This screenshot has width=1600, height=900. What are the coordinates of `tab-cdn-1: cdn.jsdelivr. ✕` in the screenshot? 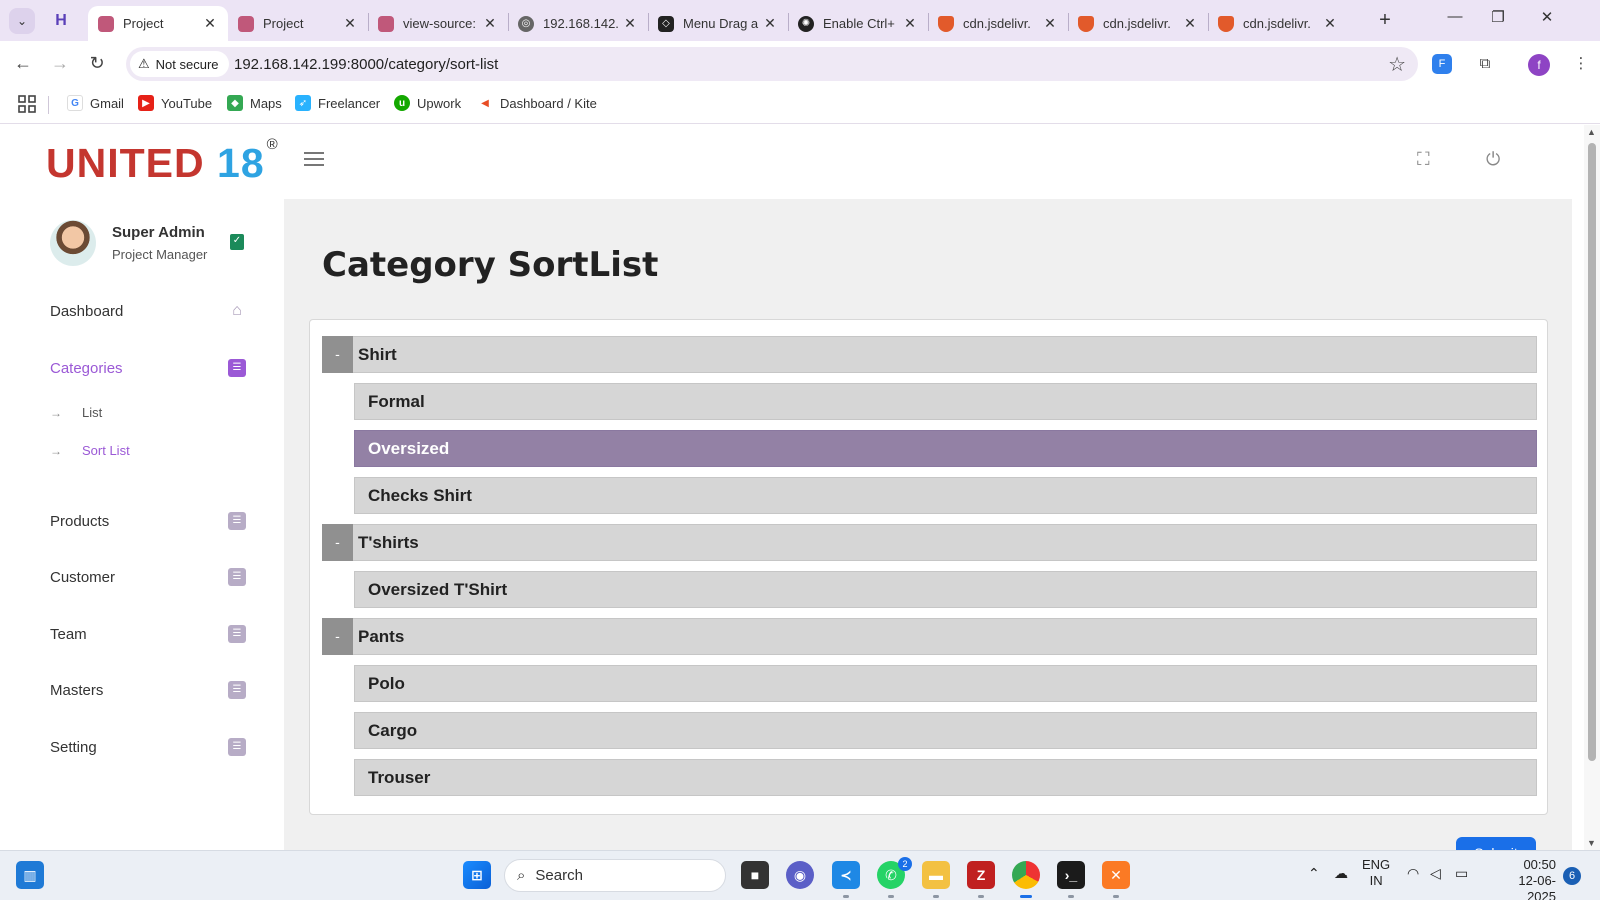 It's located at (998, 23).